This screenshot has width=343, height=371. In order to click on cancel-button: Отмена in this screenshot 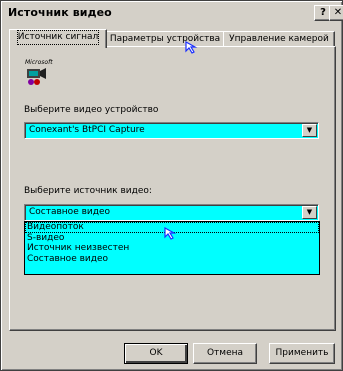, I will do `click(225, 353)`.